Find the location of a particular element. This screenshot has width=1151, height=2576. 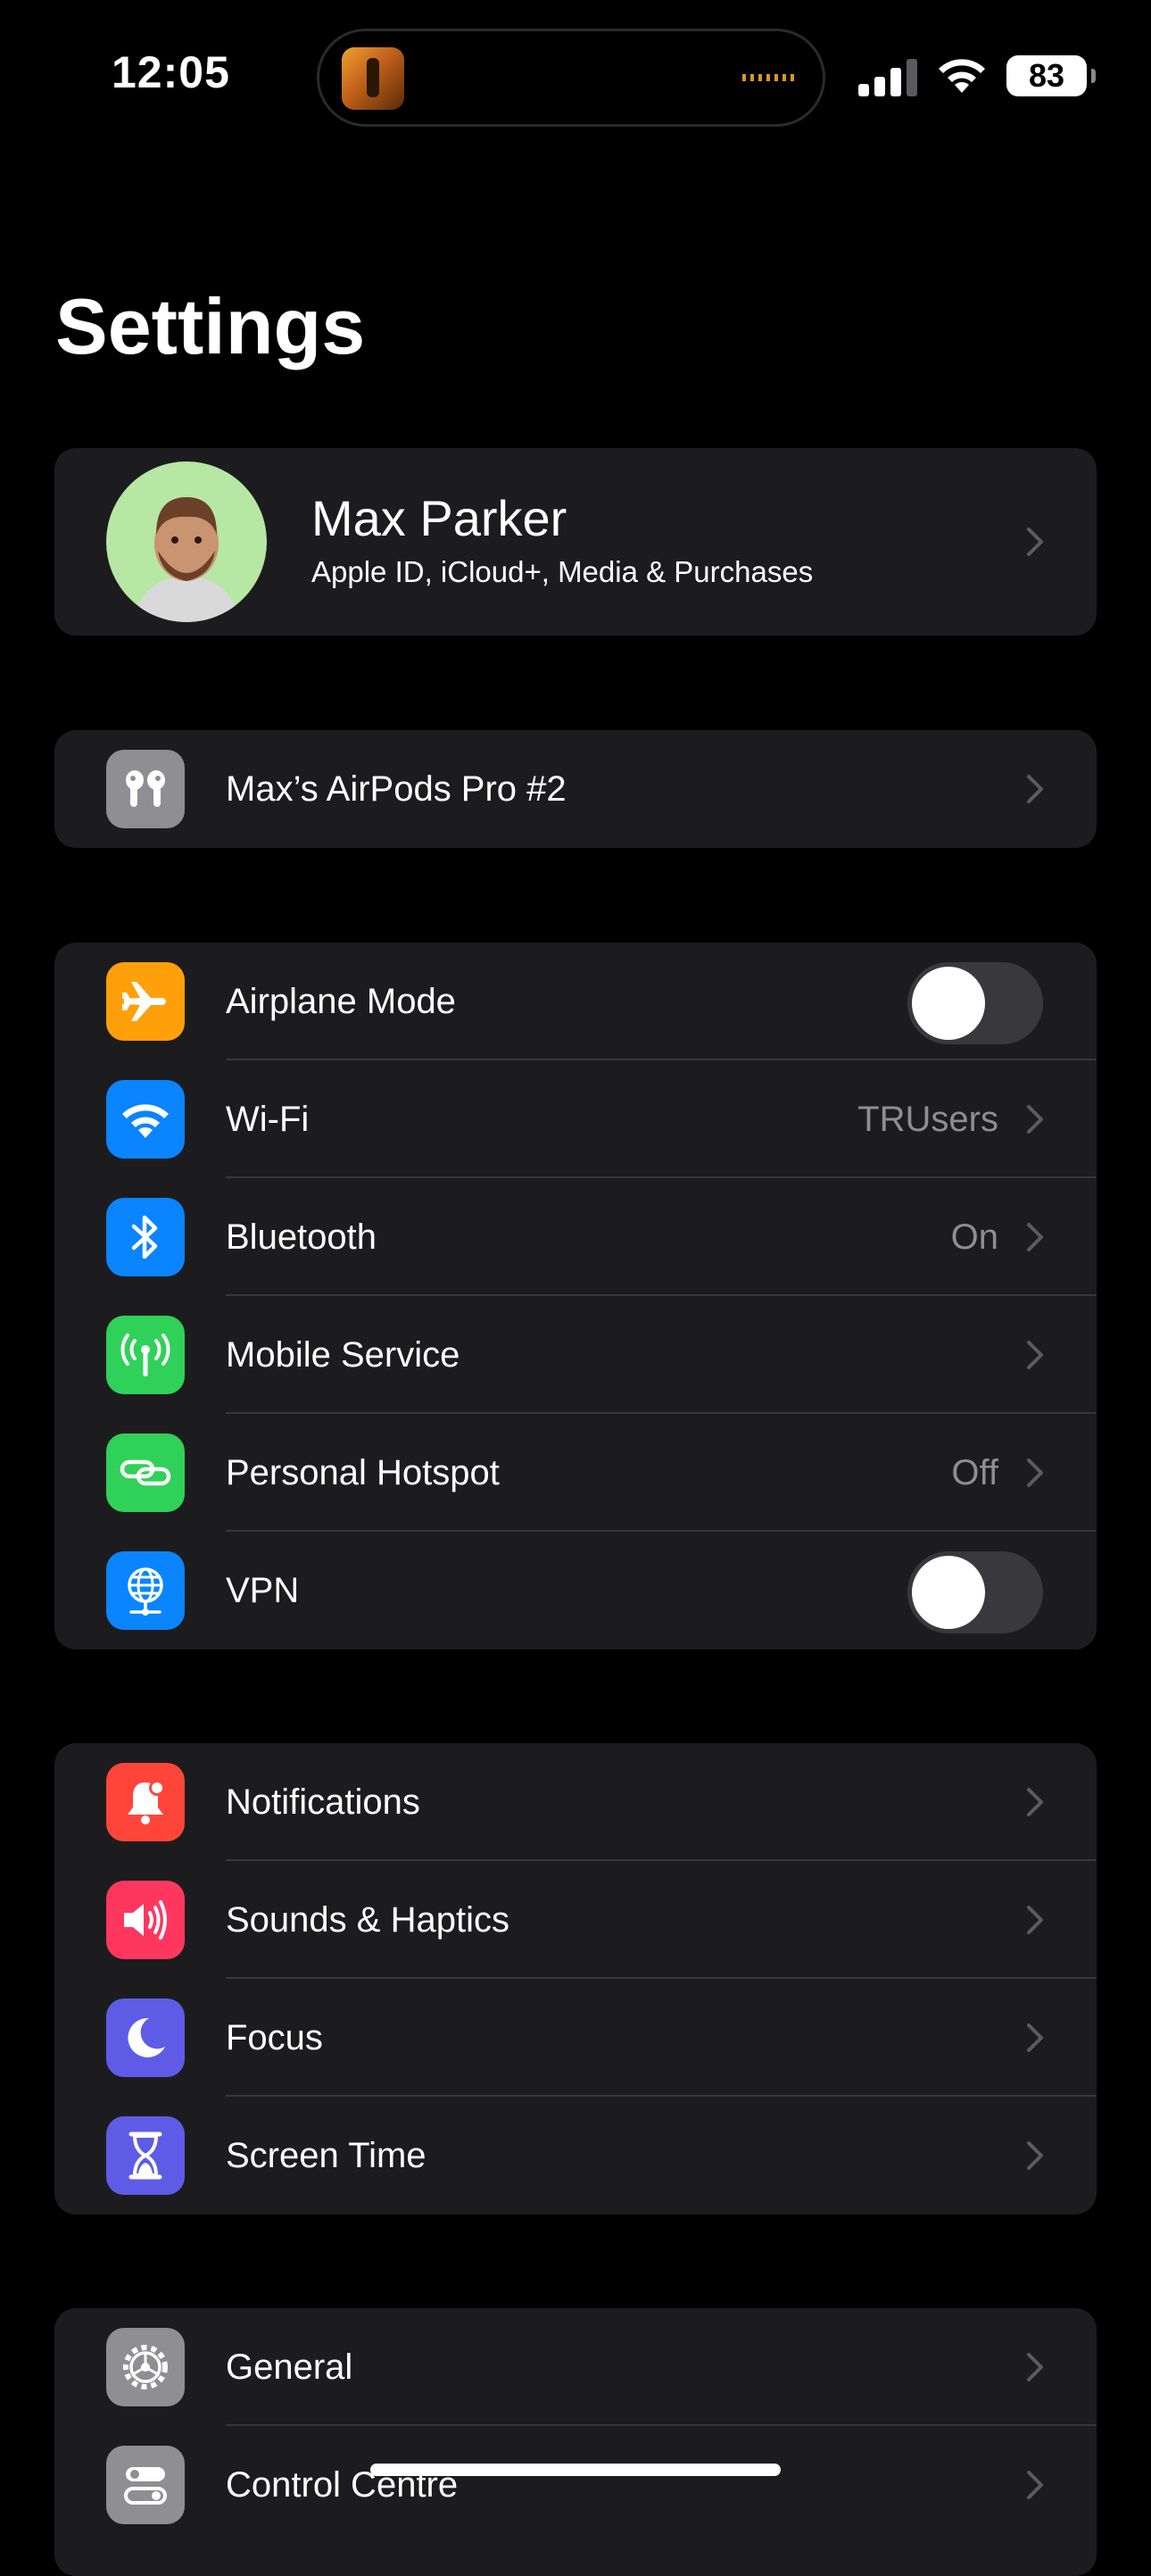

mobile-service-row: Mobile Service is located at coordinates (575, 1355).